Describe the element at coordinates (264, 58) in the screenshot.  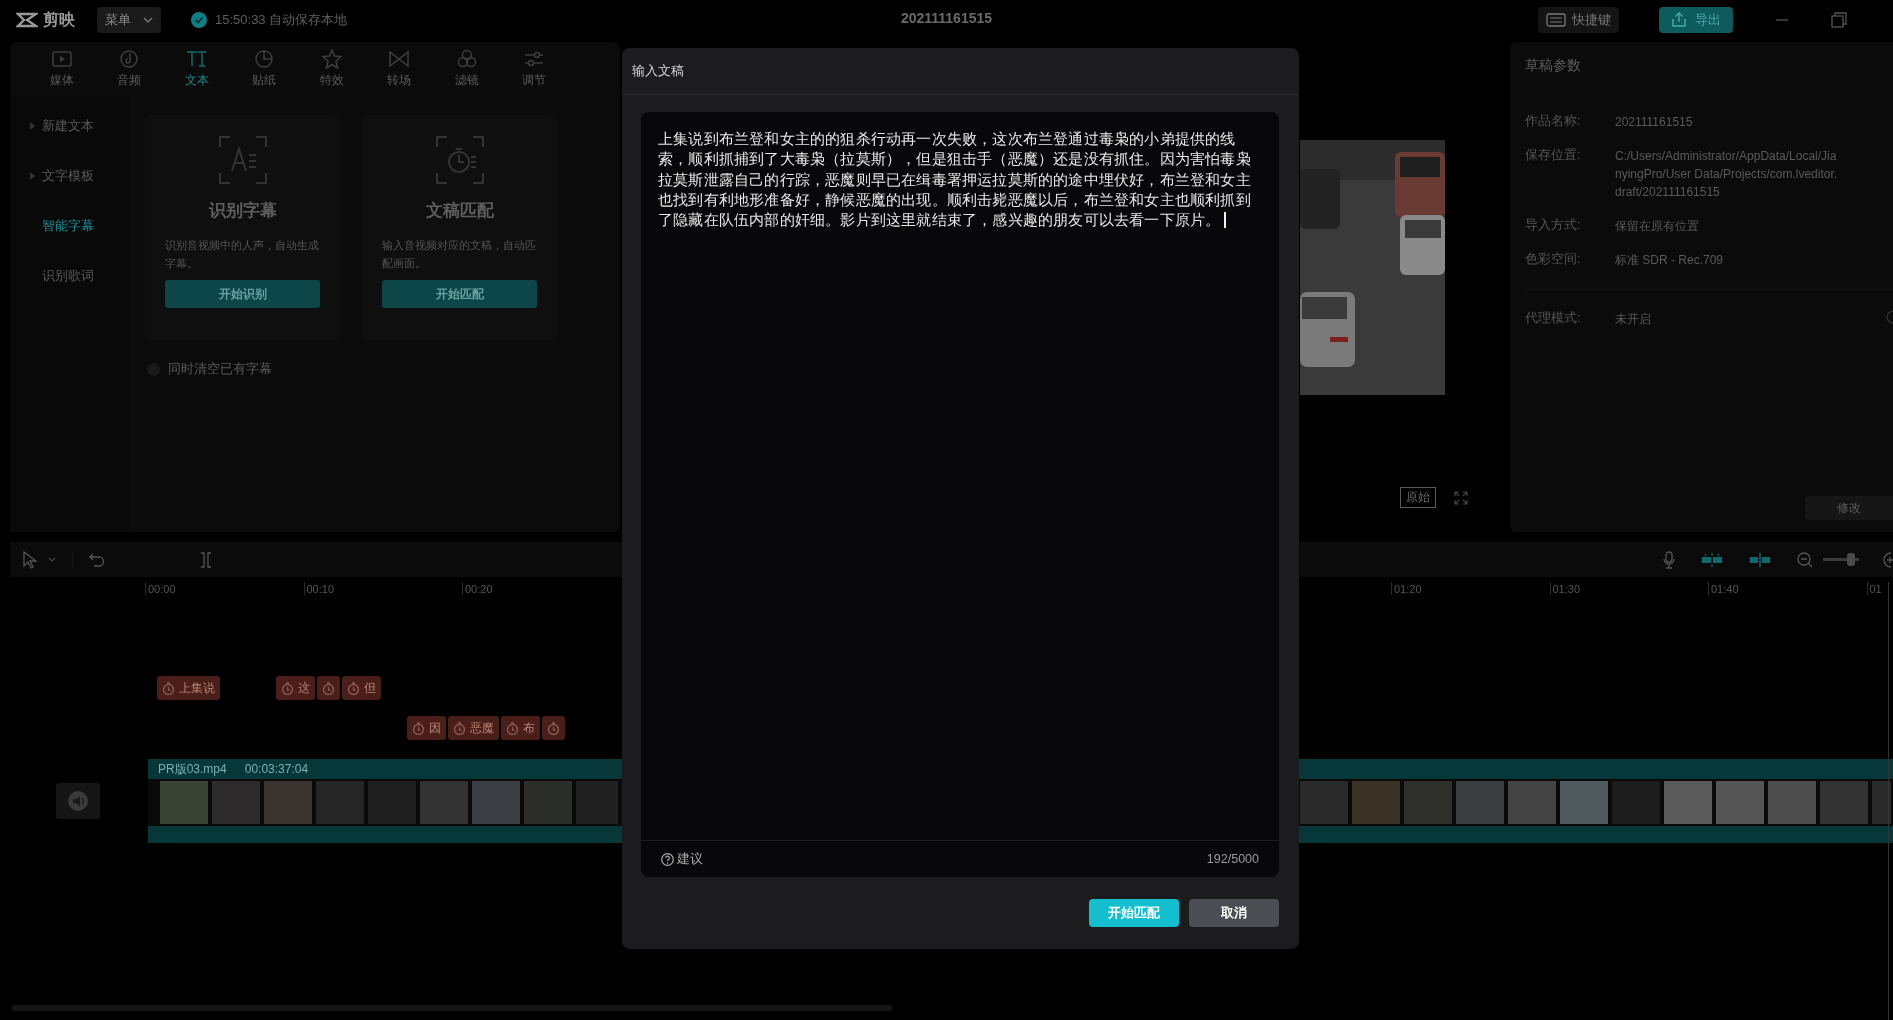
I see `sticker-icon` at that location.